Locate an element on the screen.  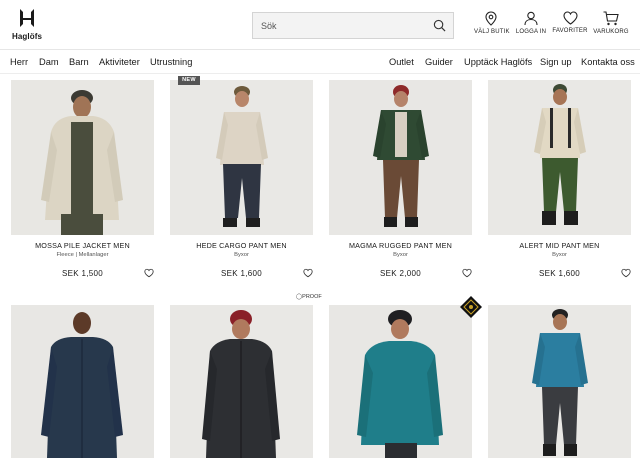
model-teal-shell-jacket-image is located at coordinates (400, 381).